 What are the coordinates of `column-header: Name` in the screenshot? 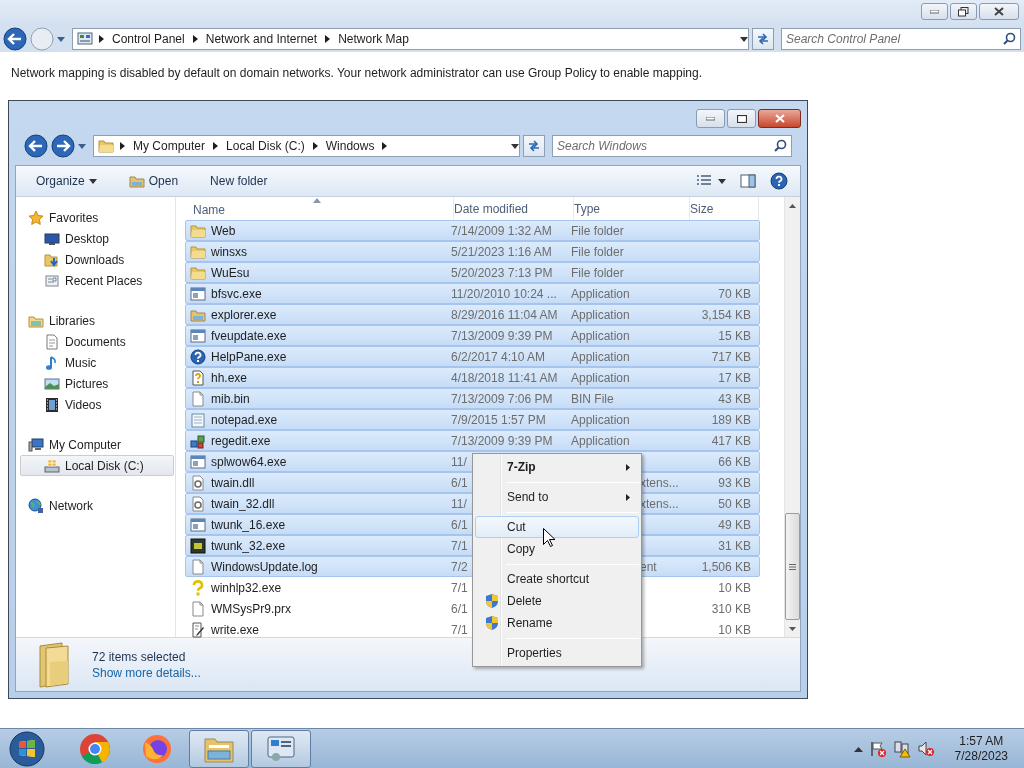 It's located at (257, 208).